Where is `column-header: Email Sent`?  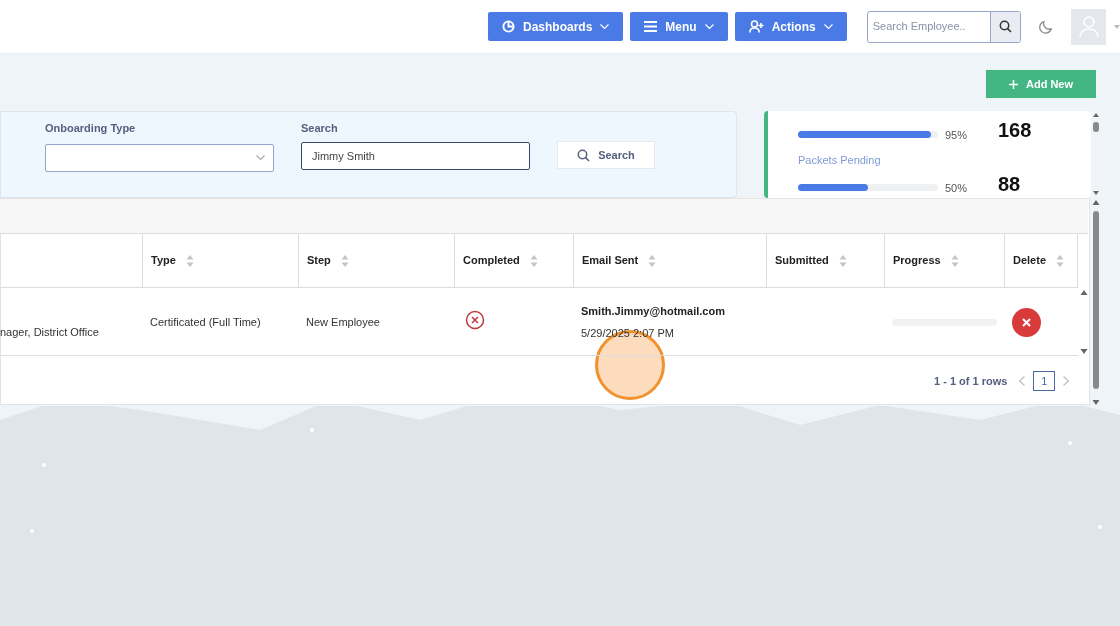 column-header: Email Sent is located at coordinates (670, 261).